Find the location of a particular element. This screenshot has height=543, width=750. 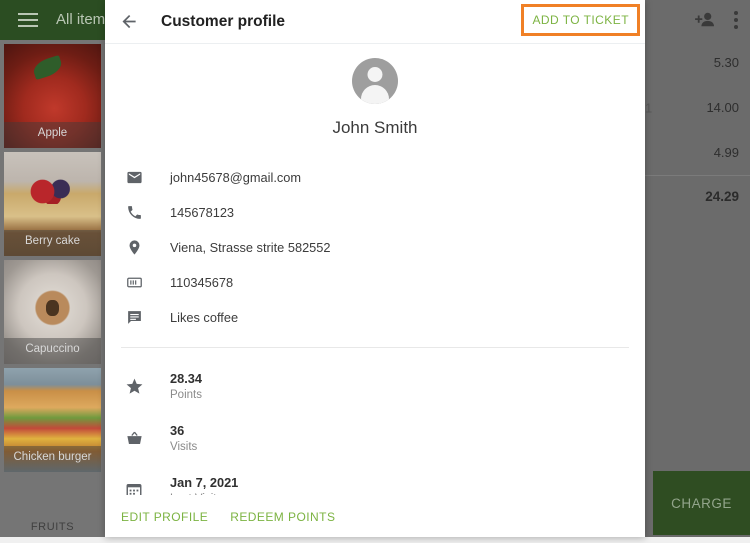

add-to-ticket-button: ADD TO TICKET is located at coordinates (580, 20).